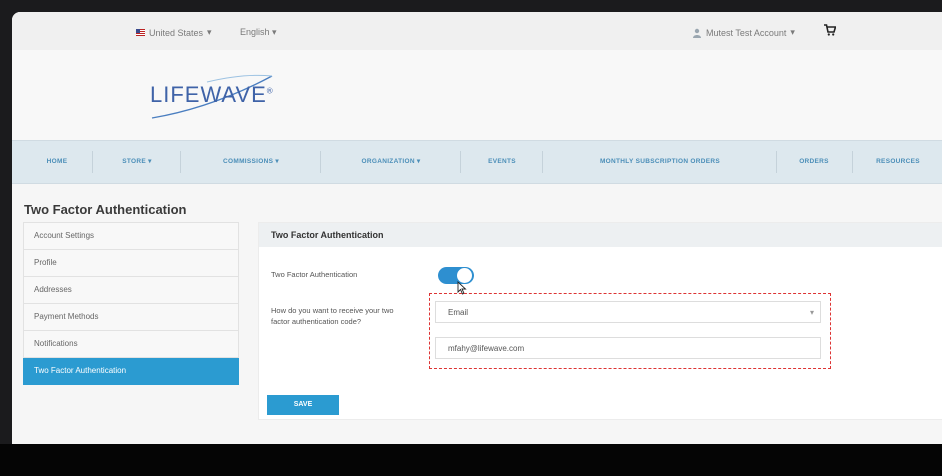 Image resolution: width=942 pixels, height=476 pixels. I want to click on brand-logo: LIFEWAVE®, so click(212, 95).